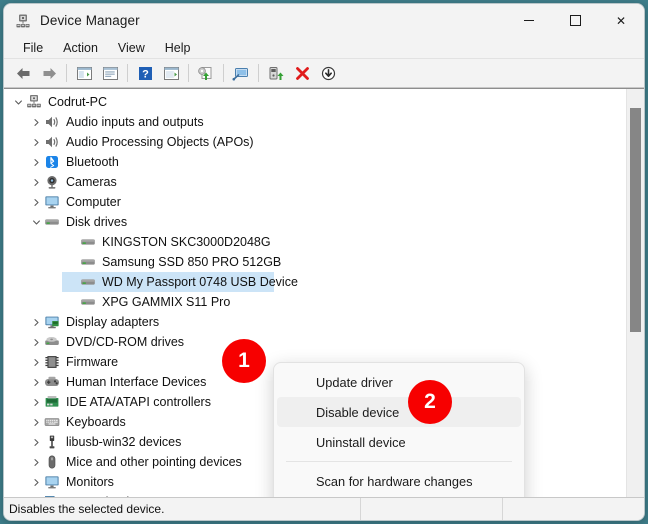 The width and height of the screenshot is (648, 524). Describe the element at coordinates (315, 322) in the screenshot. I see `tree-item-display-adapters: Display adapters` at that location.